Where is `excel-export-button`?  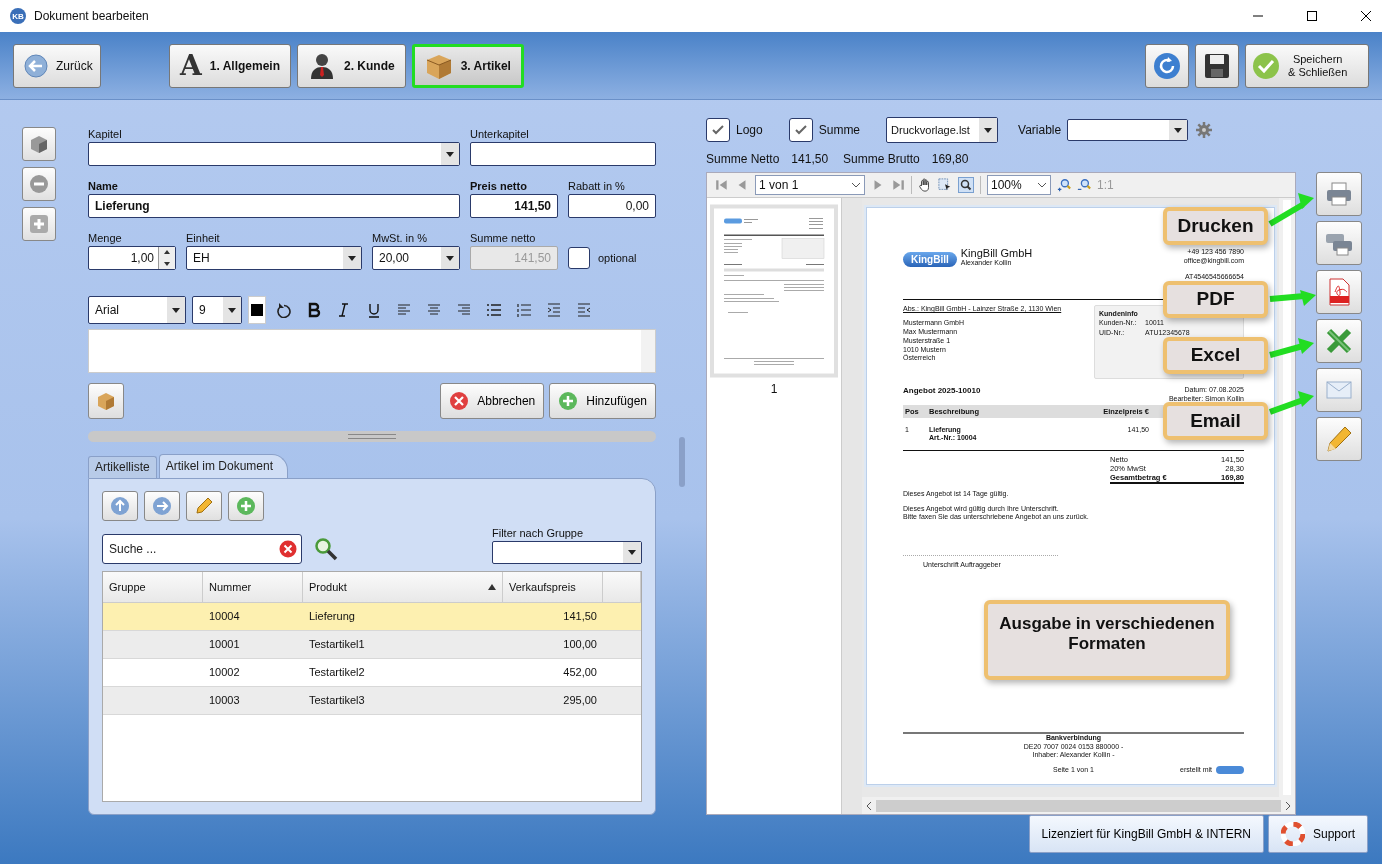
excel-export-button is located at coordinates (1339, 341).